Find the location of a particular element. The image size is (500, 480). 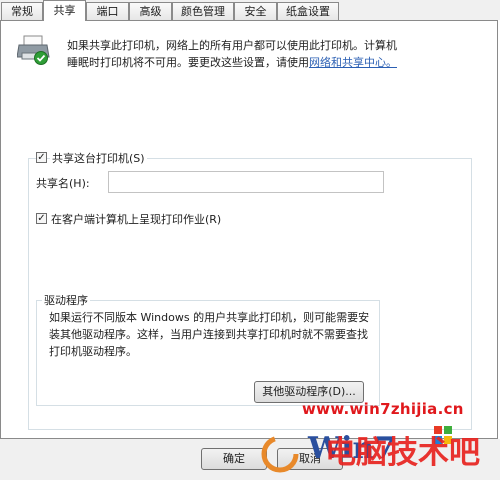

tab-advanced: 高级 is located at coordinates (150, 11).